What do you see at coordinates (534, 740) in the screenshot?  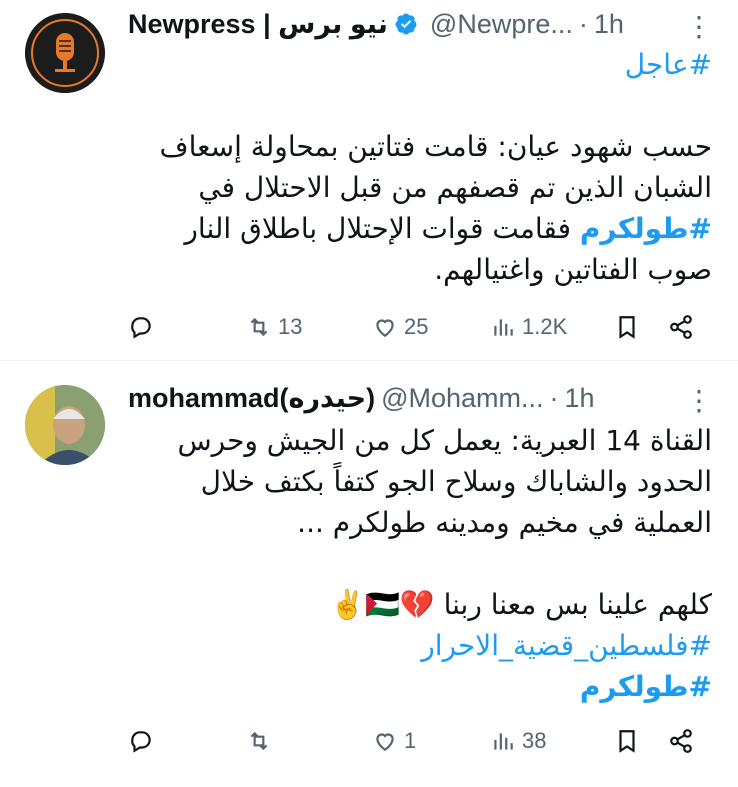 I see `views-count: 38` at bounding box center [534, 740].